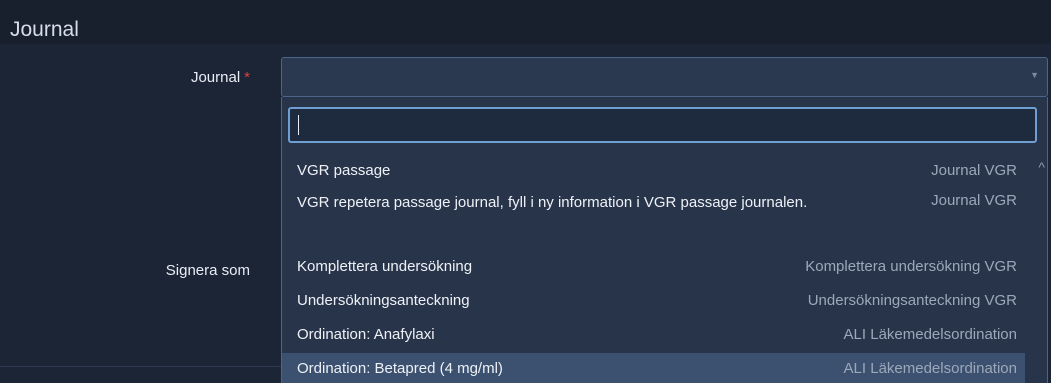 This screenshot has height=383, width=1051. Describe the element at coordinates (912, 300) in the screenshot. I see `option-group: Undersökningsanteckning VGR` at that location.